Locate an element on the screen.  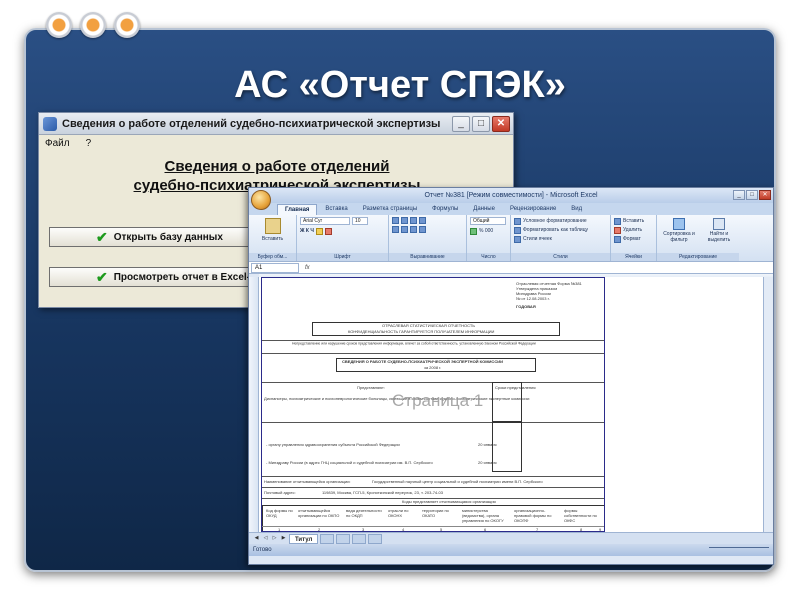
first-sheet-icon: ◀ is located at coordinates (256, 538).